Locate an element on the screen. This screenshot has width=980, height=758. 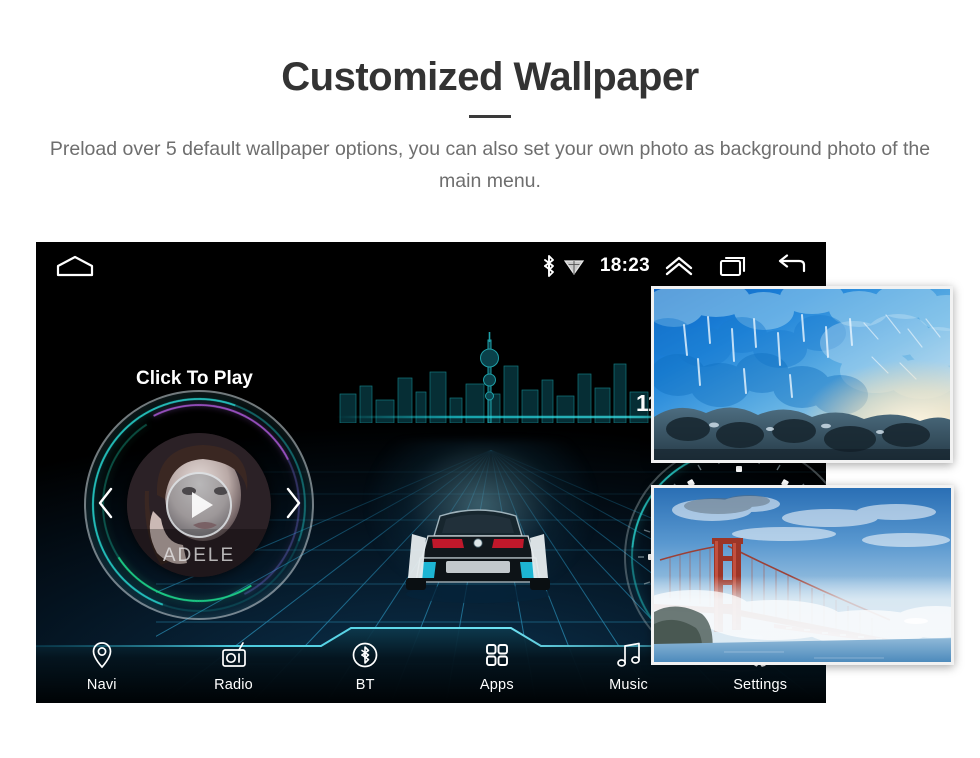
golden-gate-wallpaper-image is located at coordinates (802, 575).